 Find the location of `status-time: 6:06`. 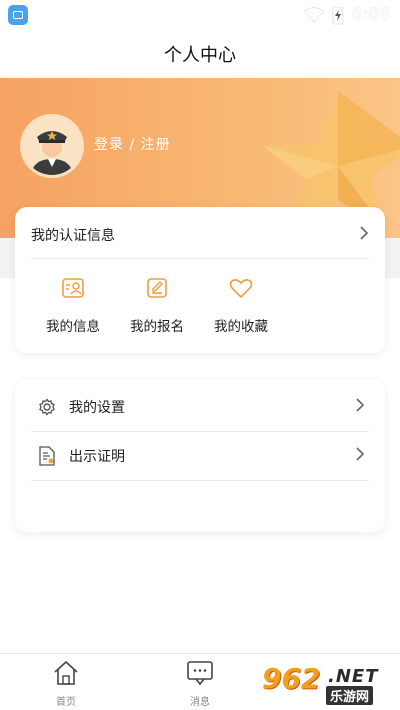

status-time: 6:06 is located at coordinates (370, 15).